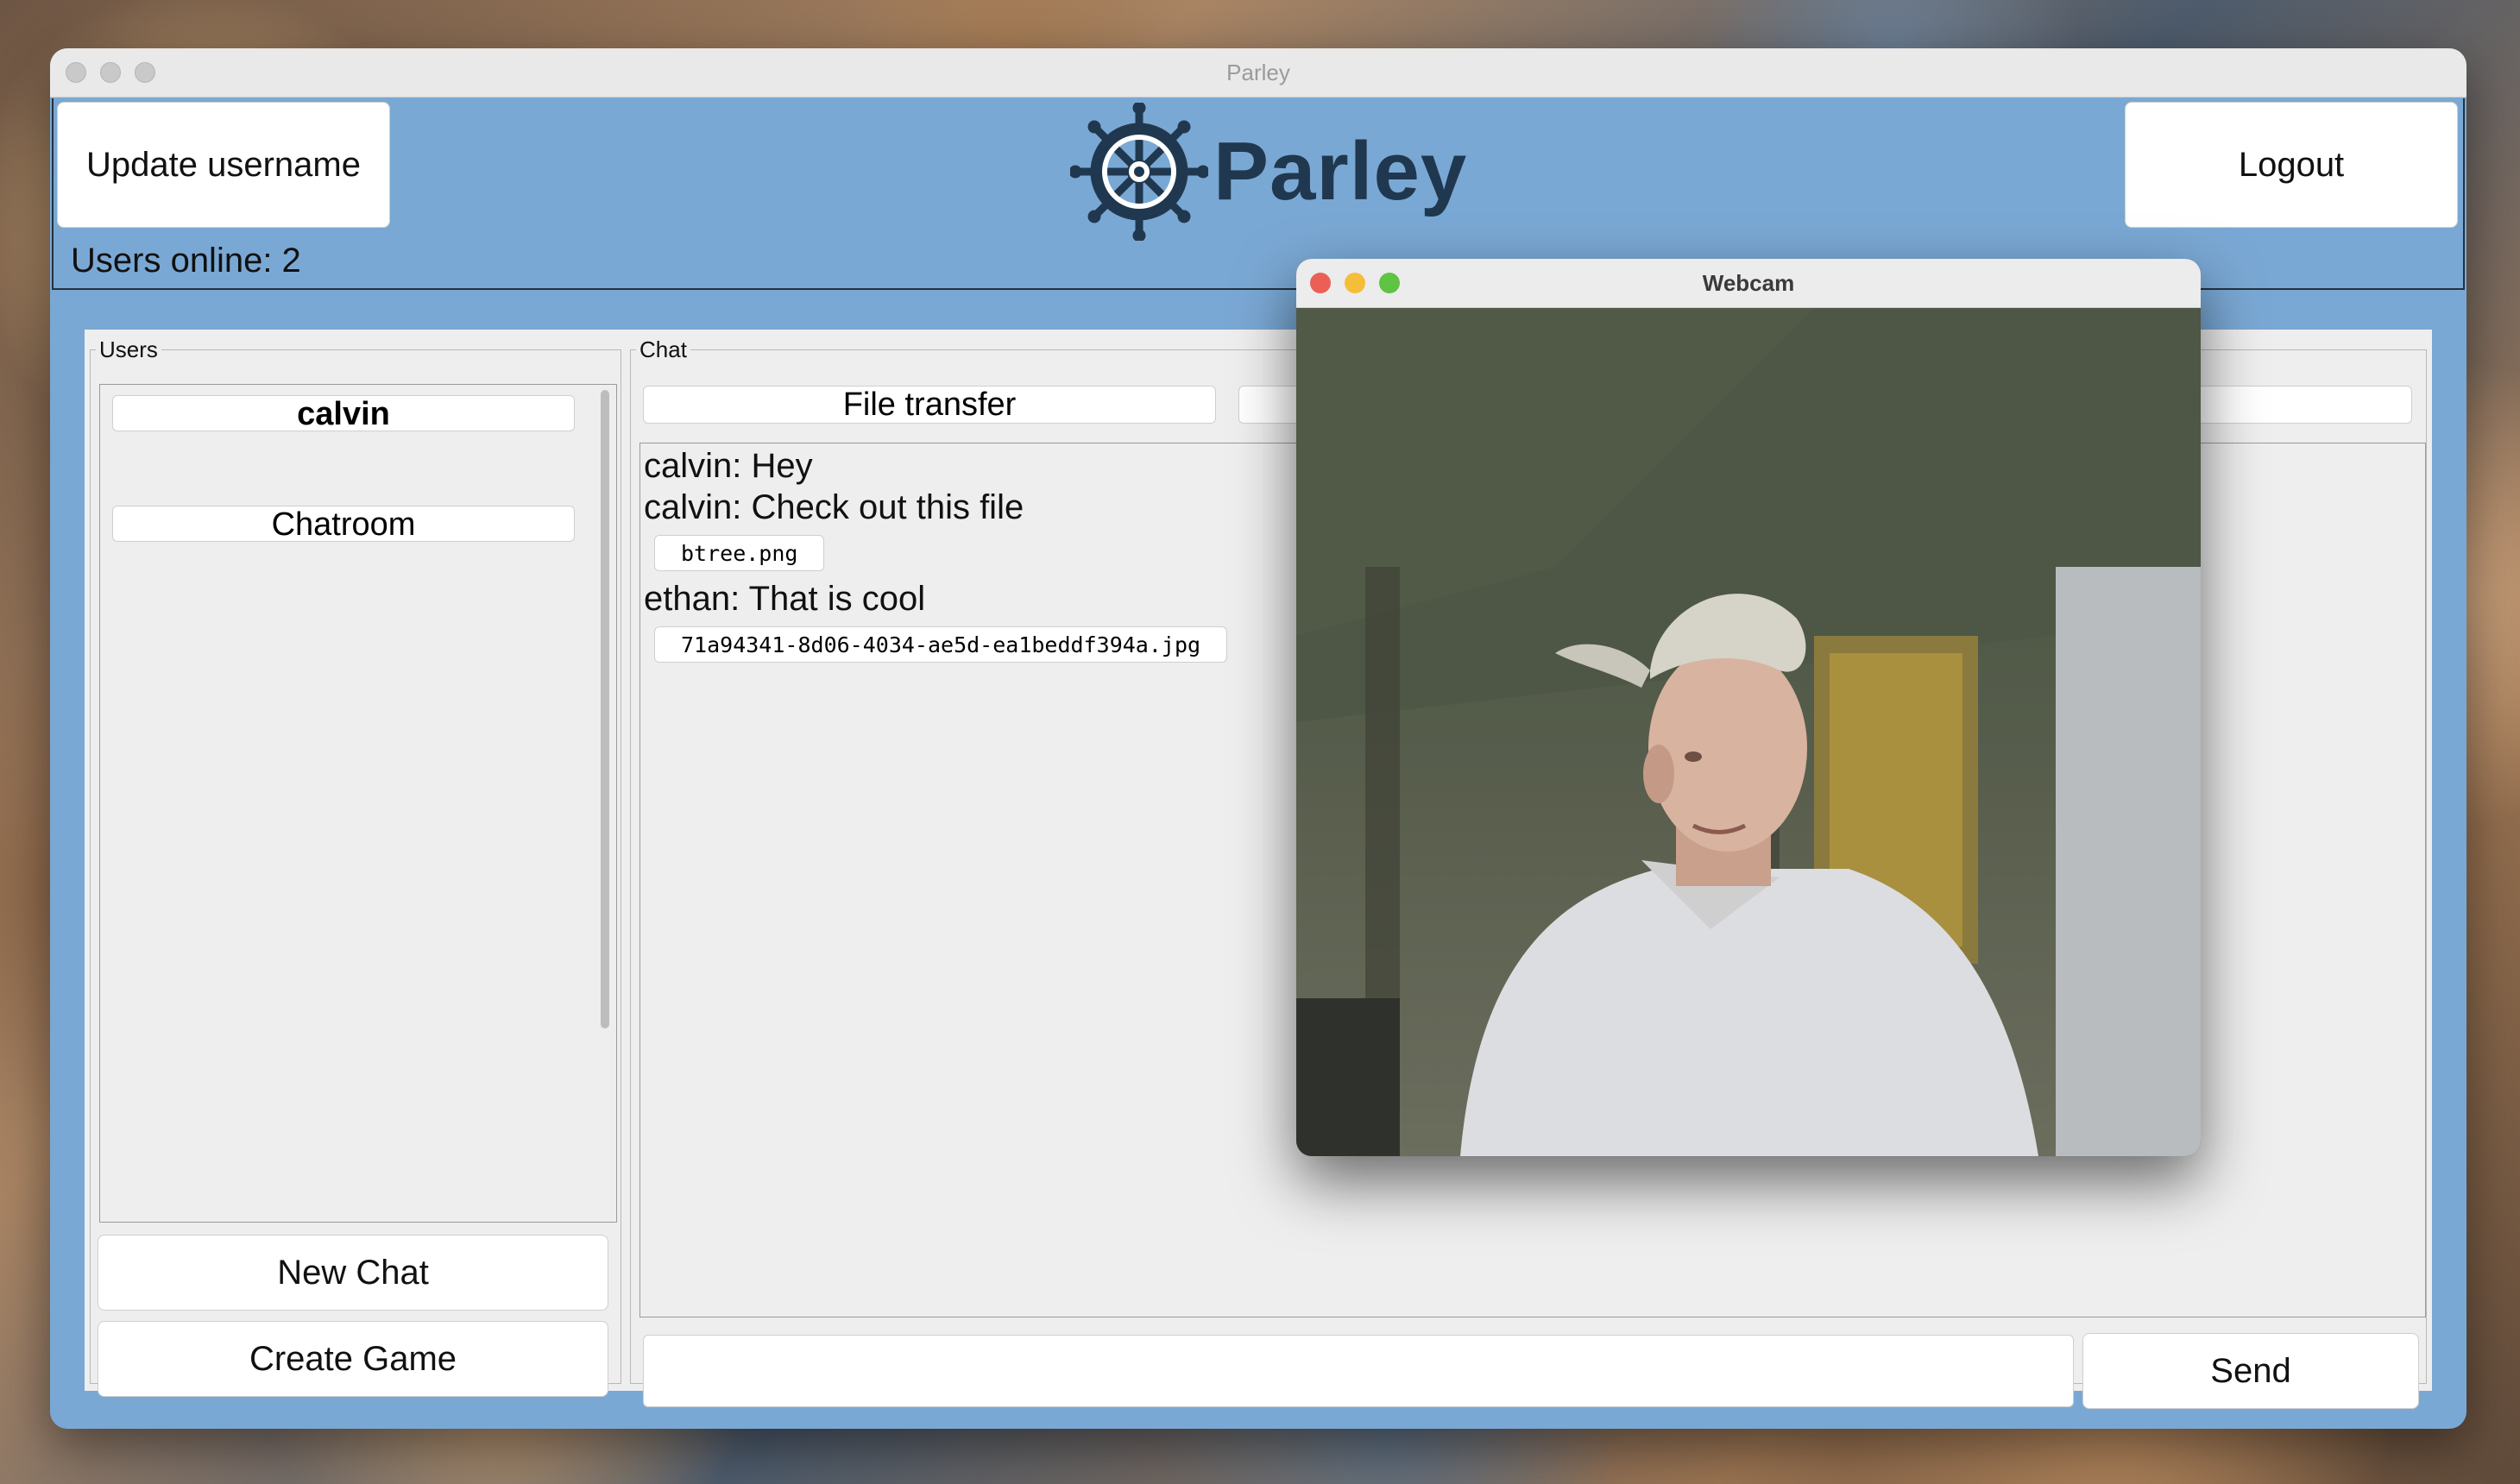 The height and width of the screenshot is (1484, 2520). Describe the element at coordinates (76, 72) in the screenshot. I see `close-window-button` at that location.